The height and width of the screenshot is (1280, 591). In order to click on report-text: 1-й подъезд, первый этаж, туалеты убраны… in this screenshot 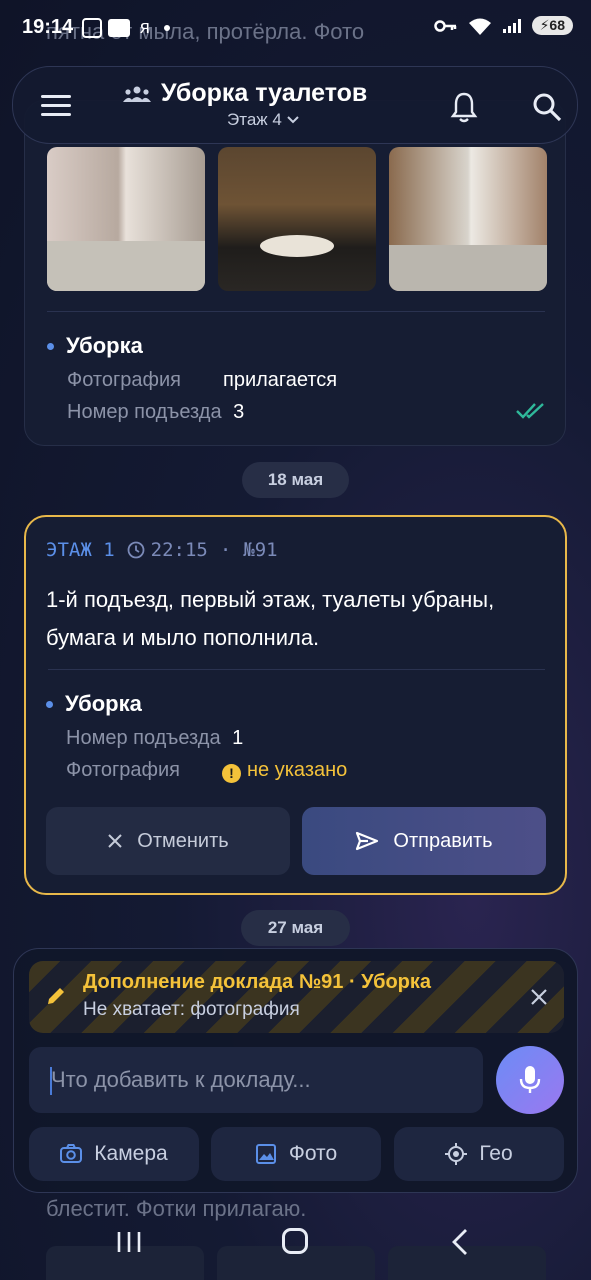, I will do `click(270, 618)`.